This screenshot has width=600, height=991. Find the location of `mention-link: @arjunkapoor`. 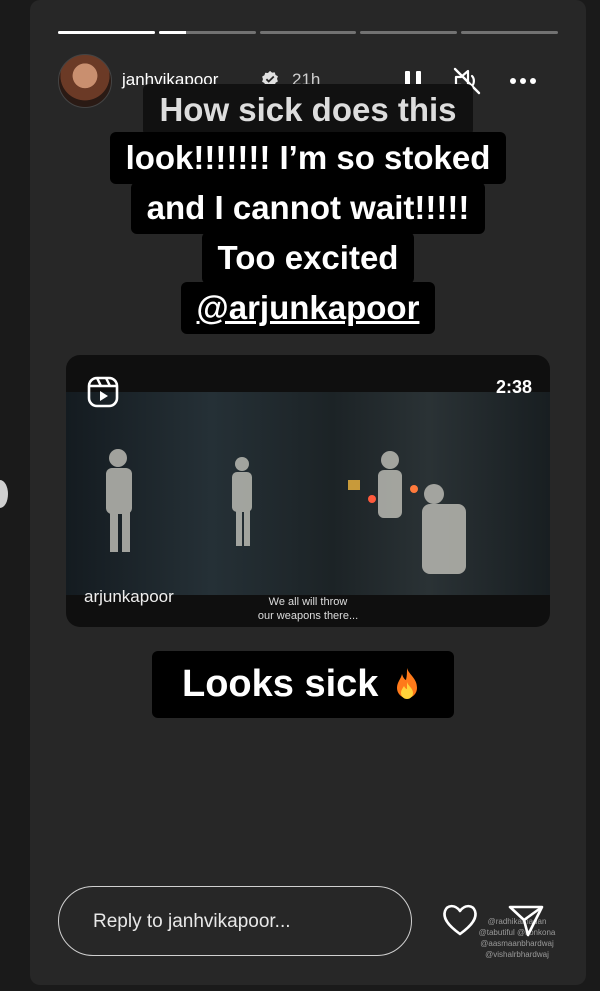

mention-link: @arjunkapoor is located at coordinates (308, 307).